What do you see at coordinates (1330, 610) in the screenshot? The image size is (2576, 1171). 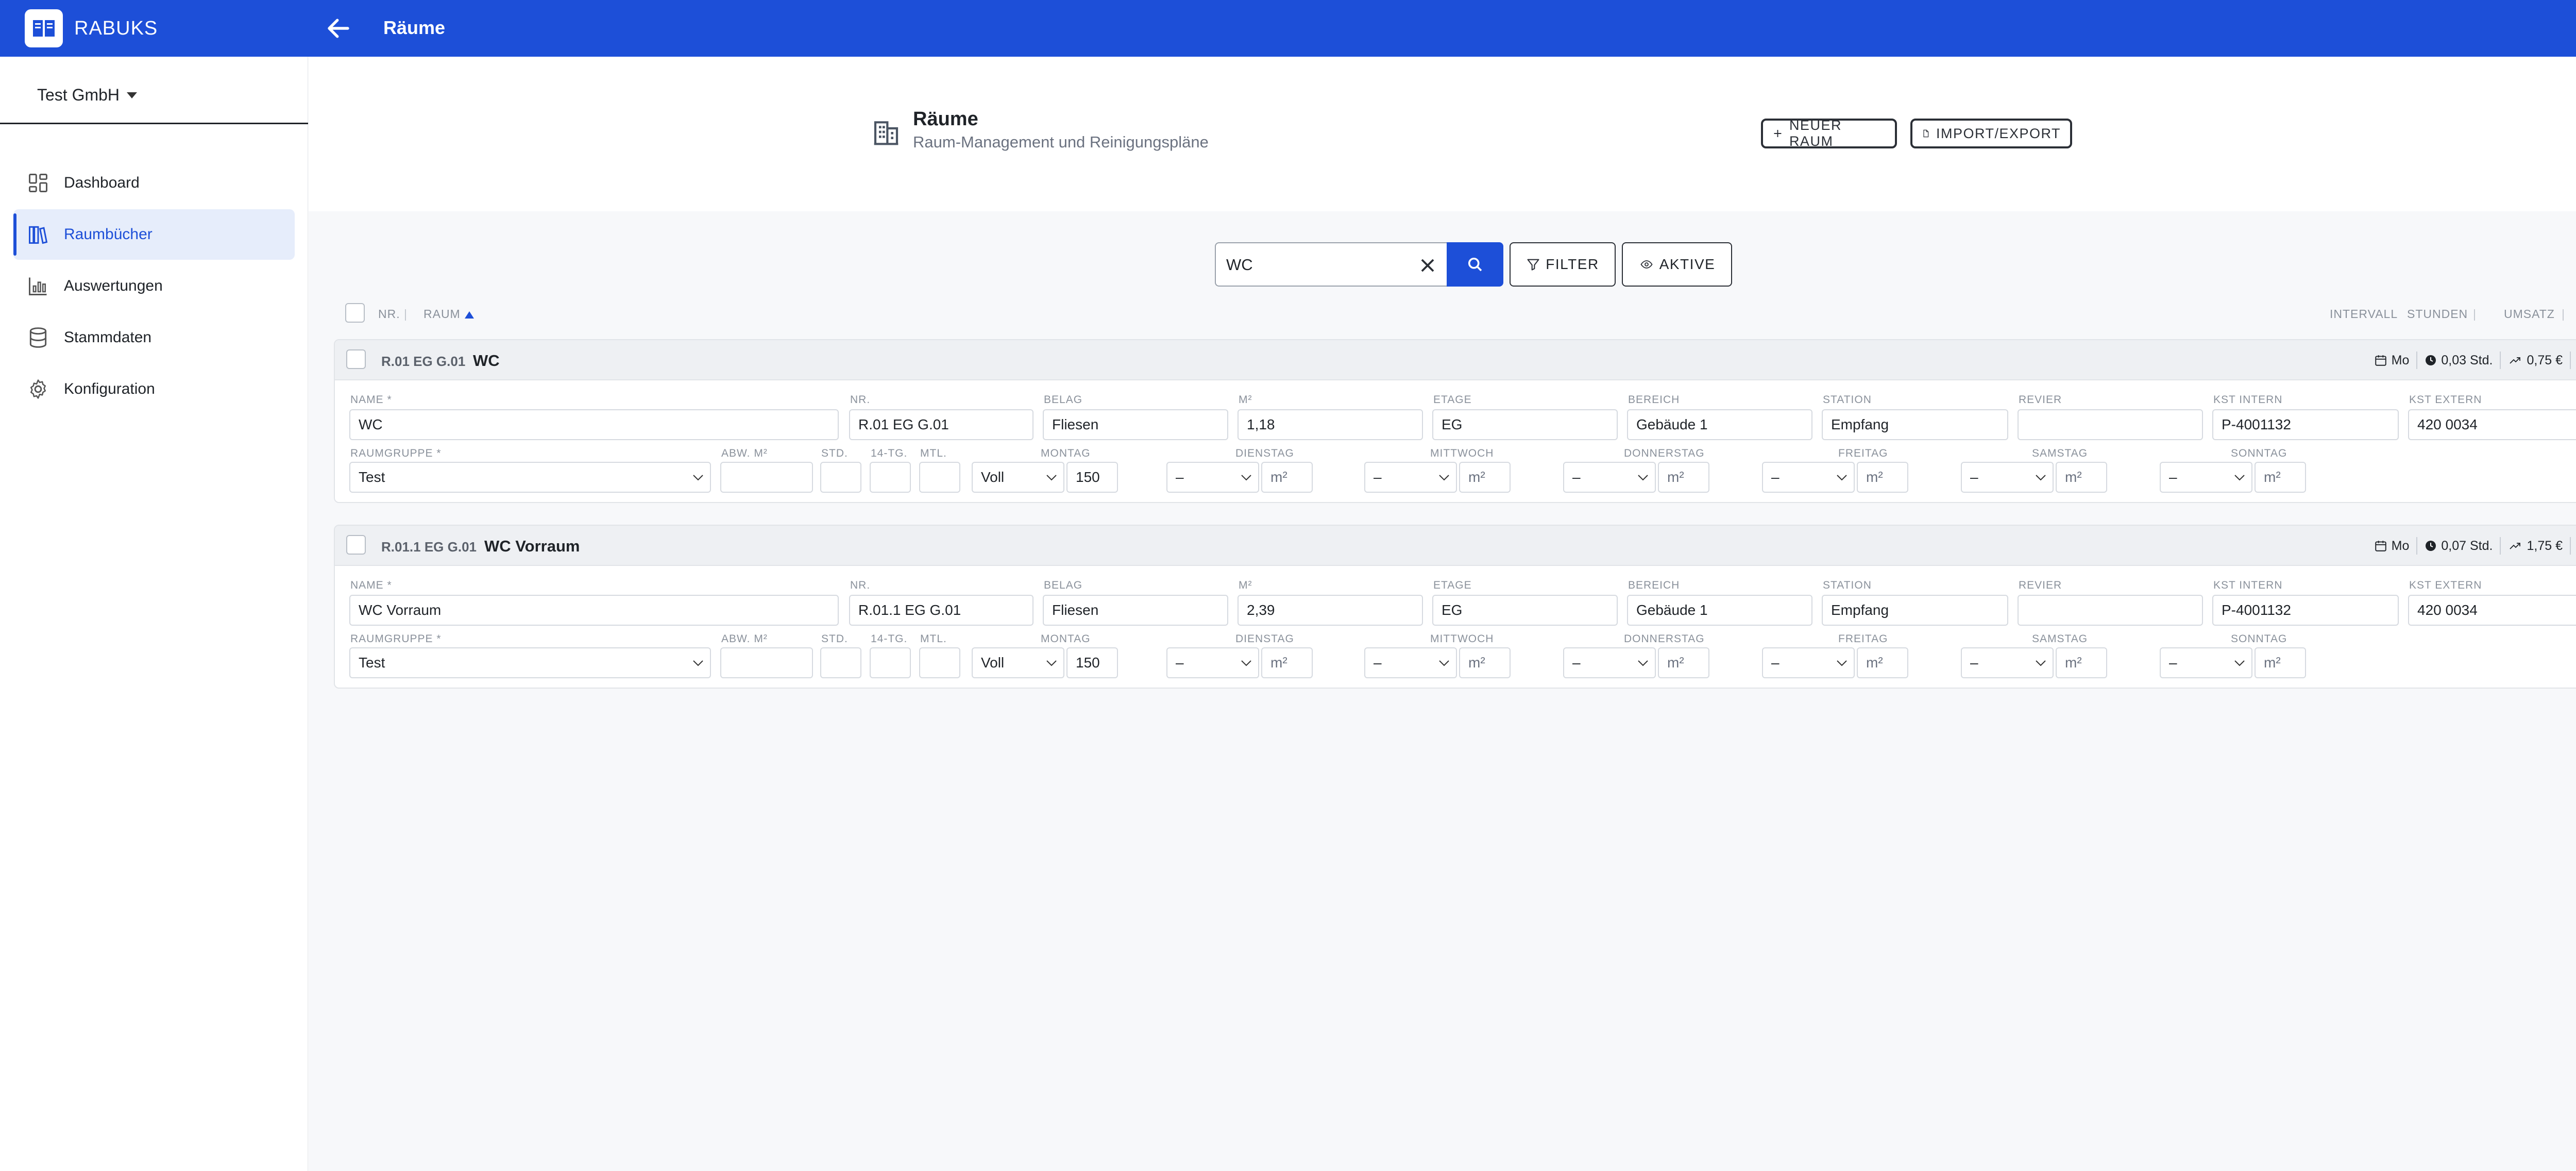 I see `m2-field: 2,39` at bounding box center [1330, 610].